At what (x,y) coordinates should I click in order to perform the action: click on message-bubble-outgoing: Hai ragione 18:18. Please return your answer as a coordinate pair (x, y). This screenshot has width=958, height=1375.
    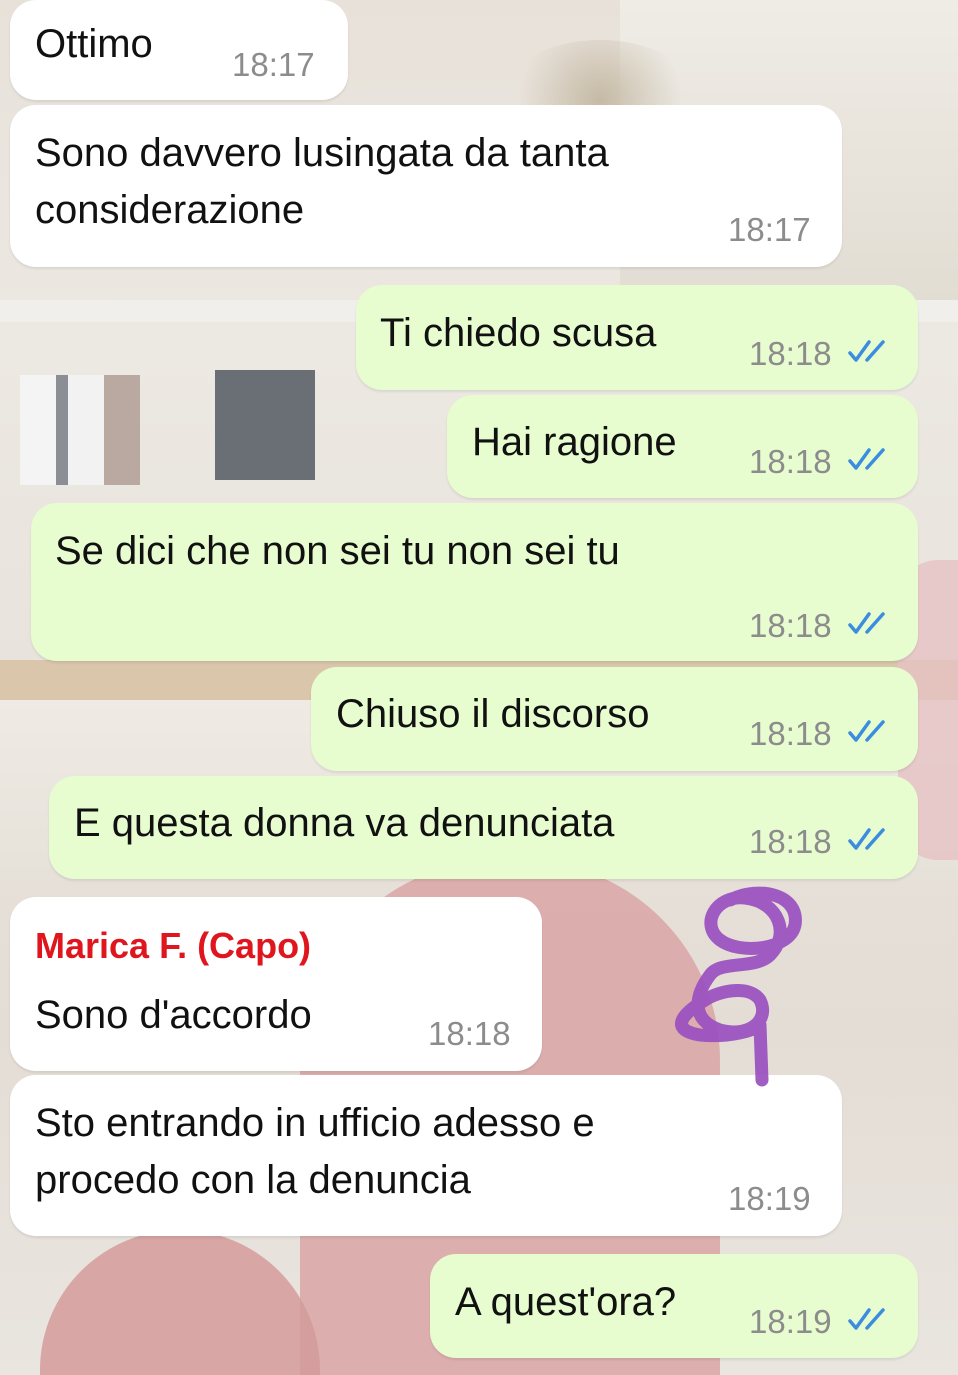
    Looking at the image, I should click on (682, 446).